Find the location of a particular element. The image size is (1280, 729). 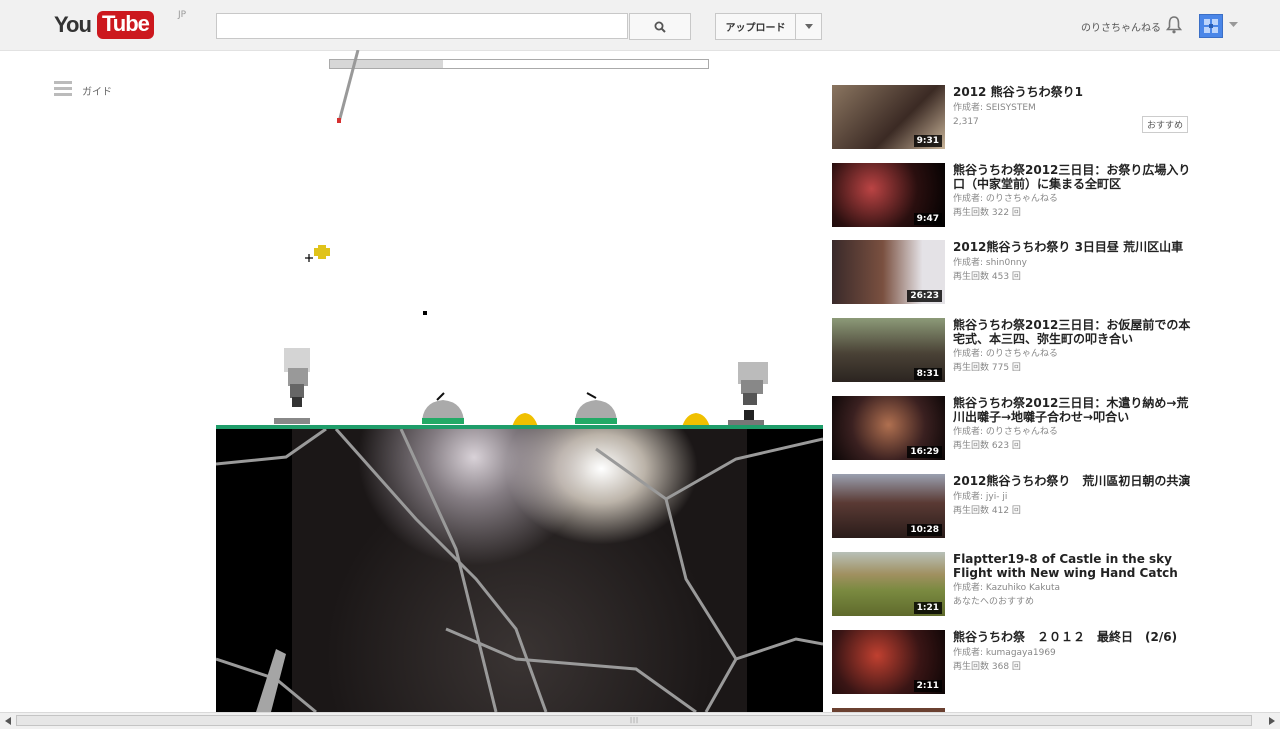

video-author: 作成者: SEISYSTEM is located at coordinates (994, 108).